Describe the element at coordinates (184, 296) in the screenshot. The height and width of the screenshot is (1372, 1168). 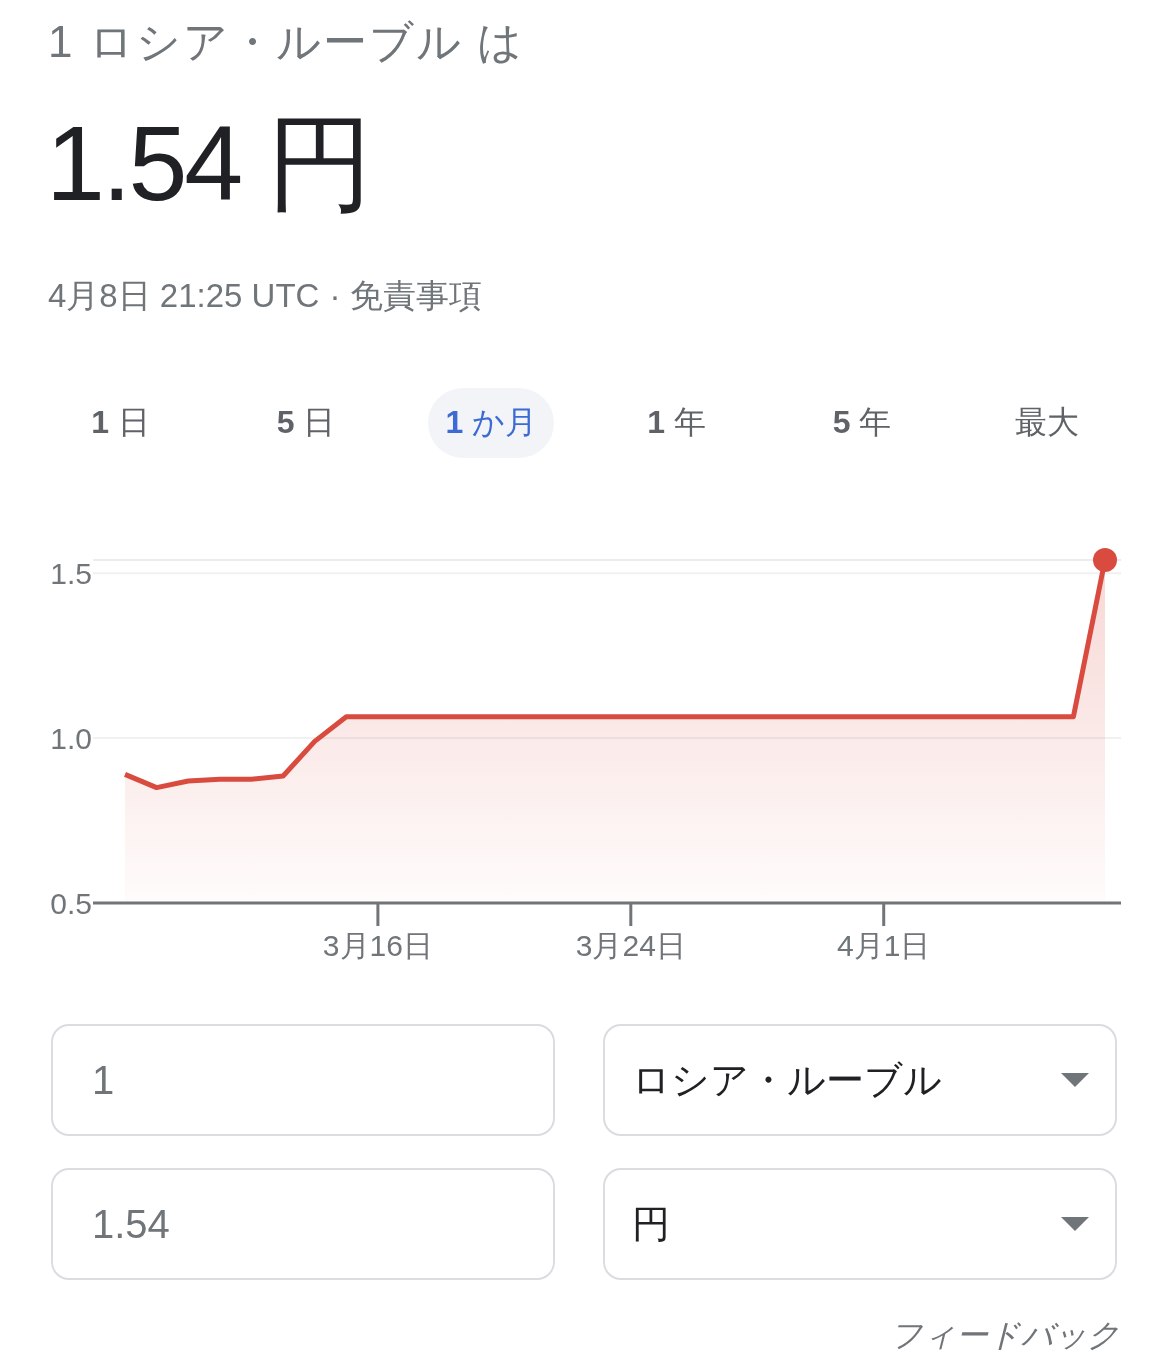
I see `timestamp-text: 4月8日 21:25 UTC` at that location.